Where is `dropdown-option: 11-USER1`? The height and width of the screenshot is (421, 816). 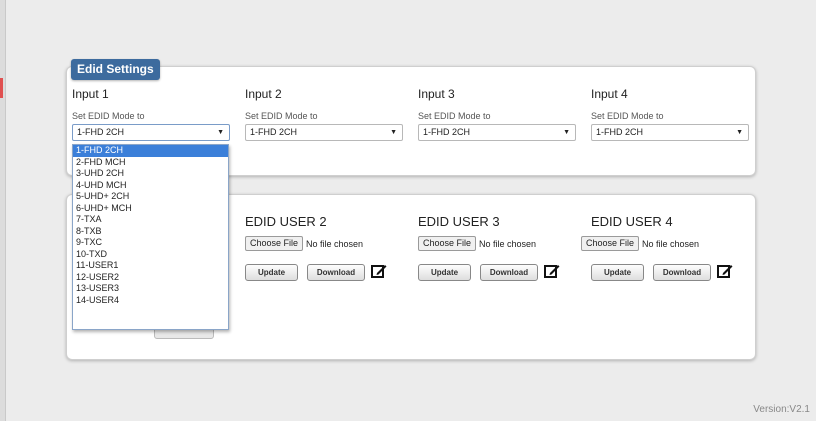 dropdown-option: 11-USER1 is located at coordinates (150, 266).